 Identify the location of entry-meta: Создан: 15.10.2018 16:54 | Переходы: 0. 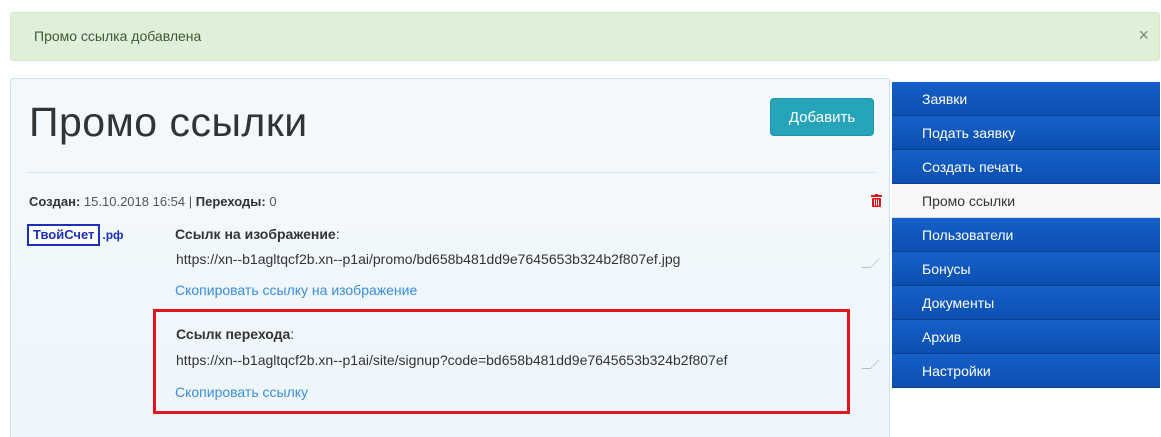
(153, 201).